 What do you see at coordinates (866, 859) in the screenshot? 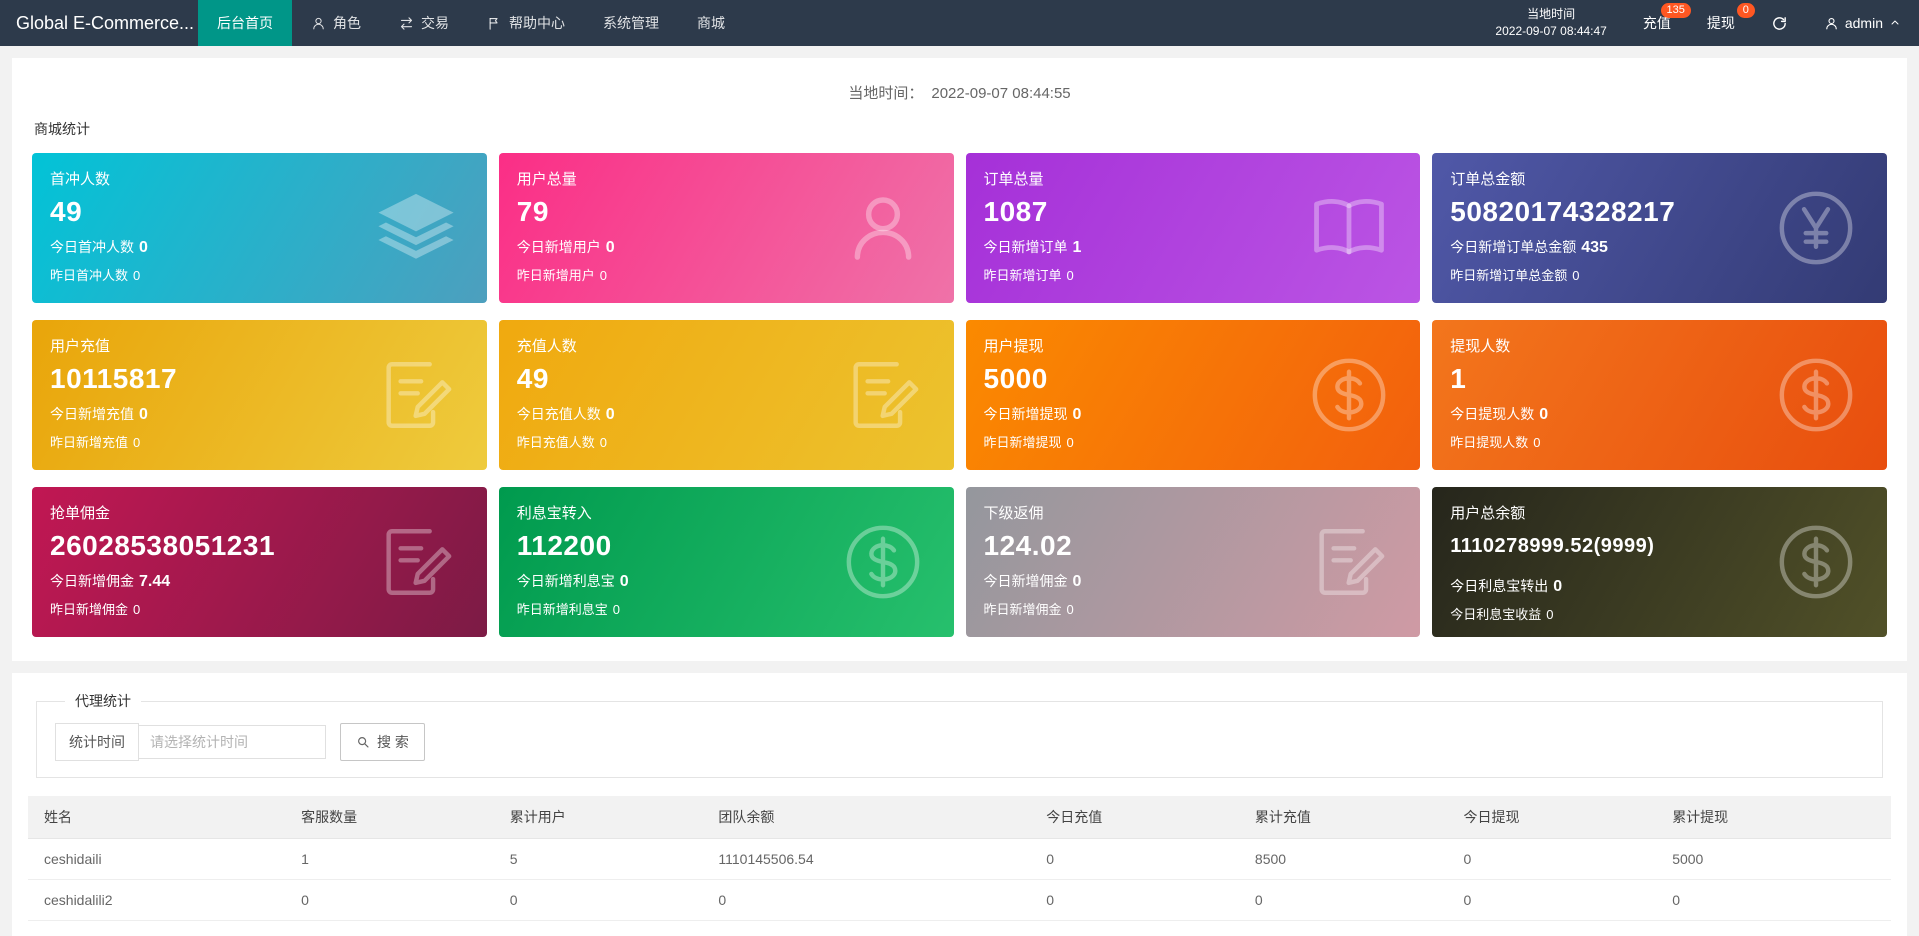
I see `table-cell: 1110145506.54` at bounding box center [866, 859].